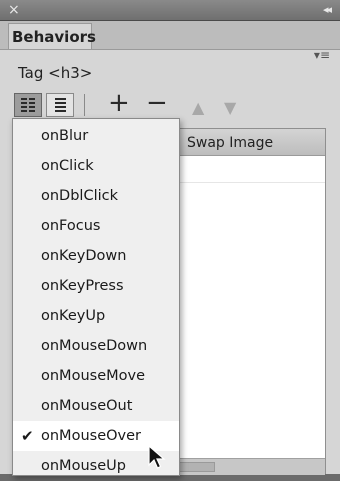  What do you see at coordinates (119, 103) in the screenshot?
I see `add-behavior-icon: +` at bounding box center [119, 103].